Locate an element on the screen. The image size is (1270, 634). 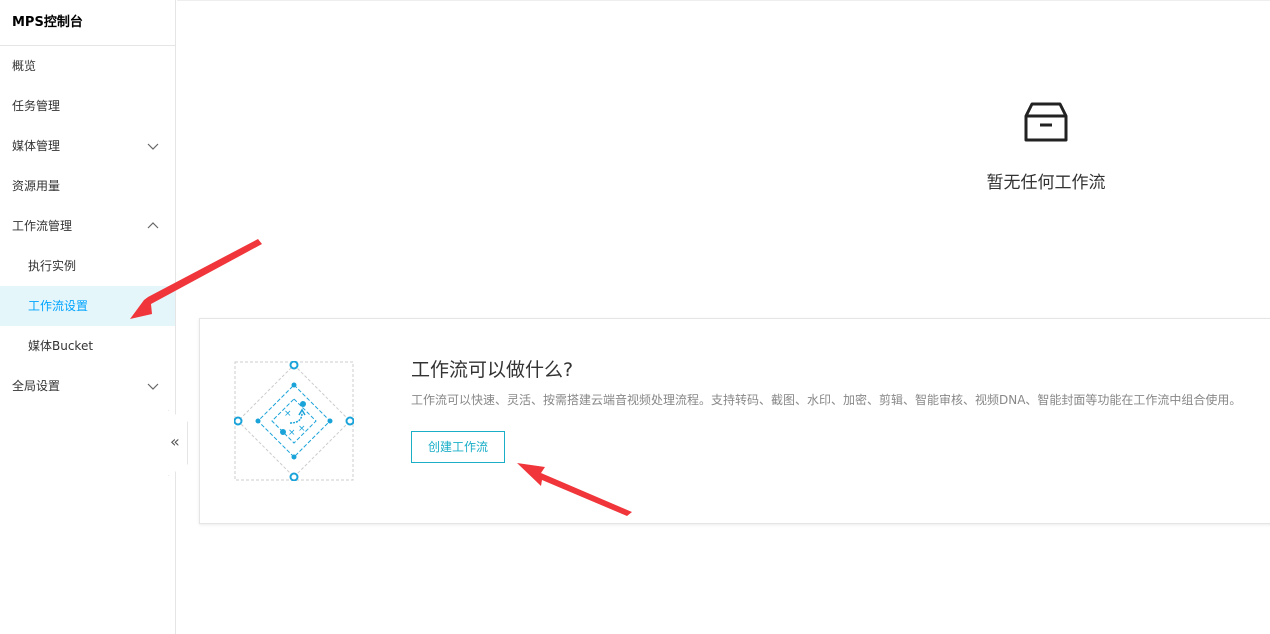
sidebar-item-label: 概览 is located at coordinates (24, 66).